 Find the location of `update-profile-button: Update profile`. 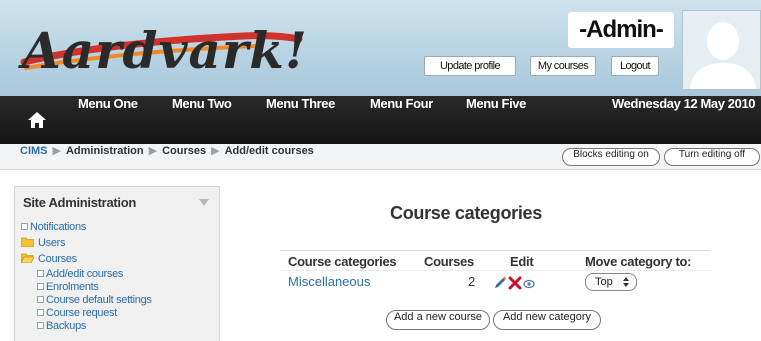

update-profile-button: Update profile is located at coordinates (470, 66).